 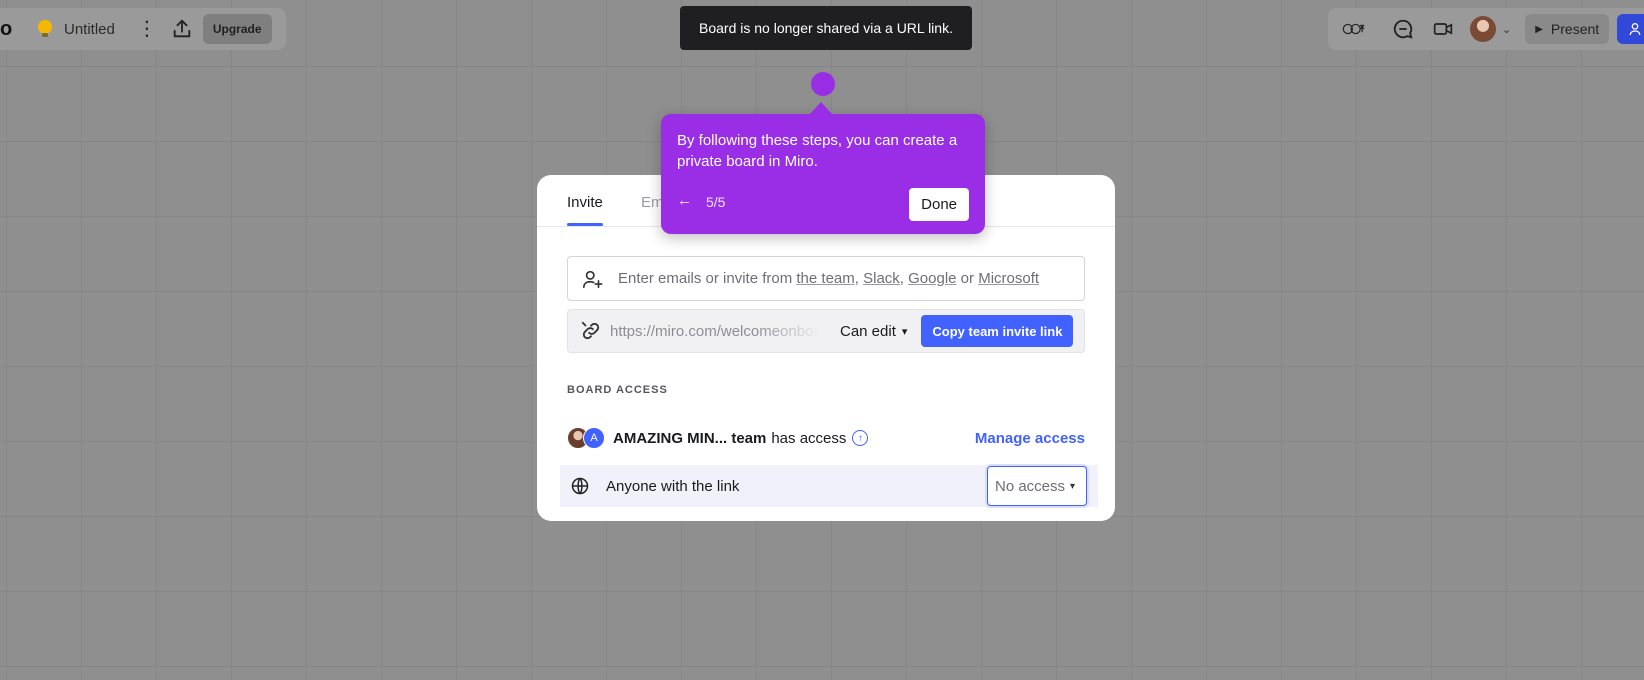 What do you see at coordinates (673, 486) in the screenshot?
I see `link-access-label: Anyone with the link` at bounding box center [673, 486].